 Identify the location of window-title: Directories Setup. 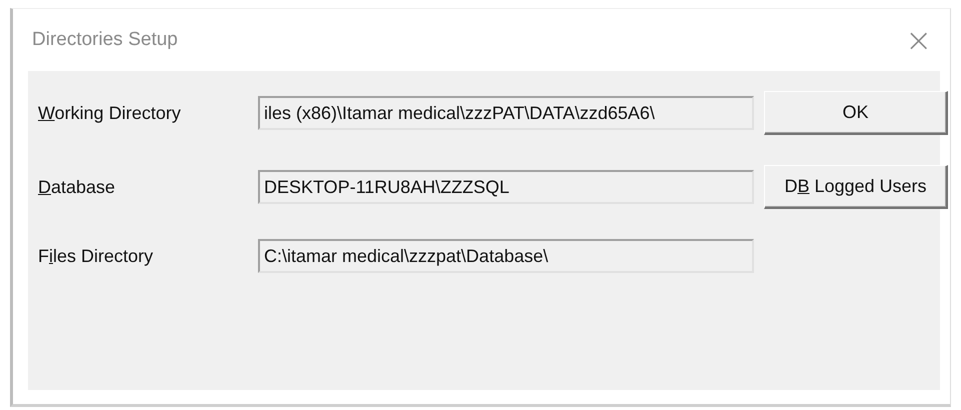
(105, 40).